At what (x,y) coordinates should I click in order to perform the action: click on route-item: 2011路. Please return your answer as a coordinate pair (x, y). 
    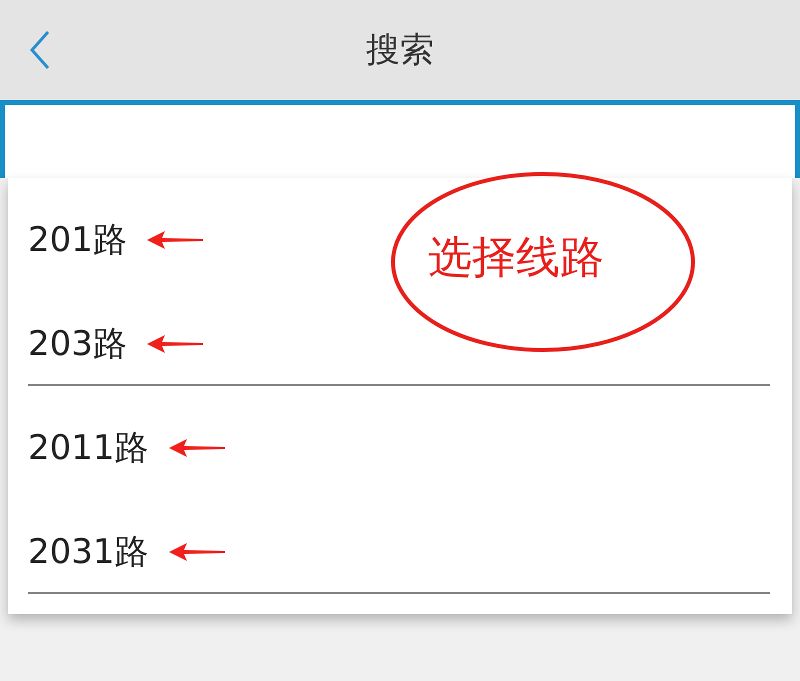
    Looking at the image, I should click on (126, 448).